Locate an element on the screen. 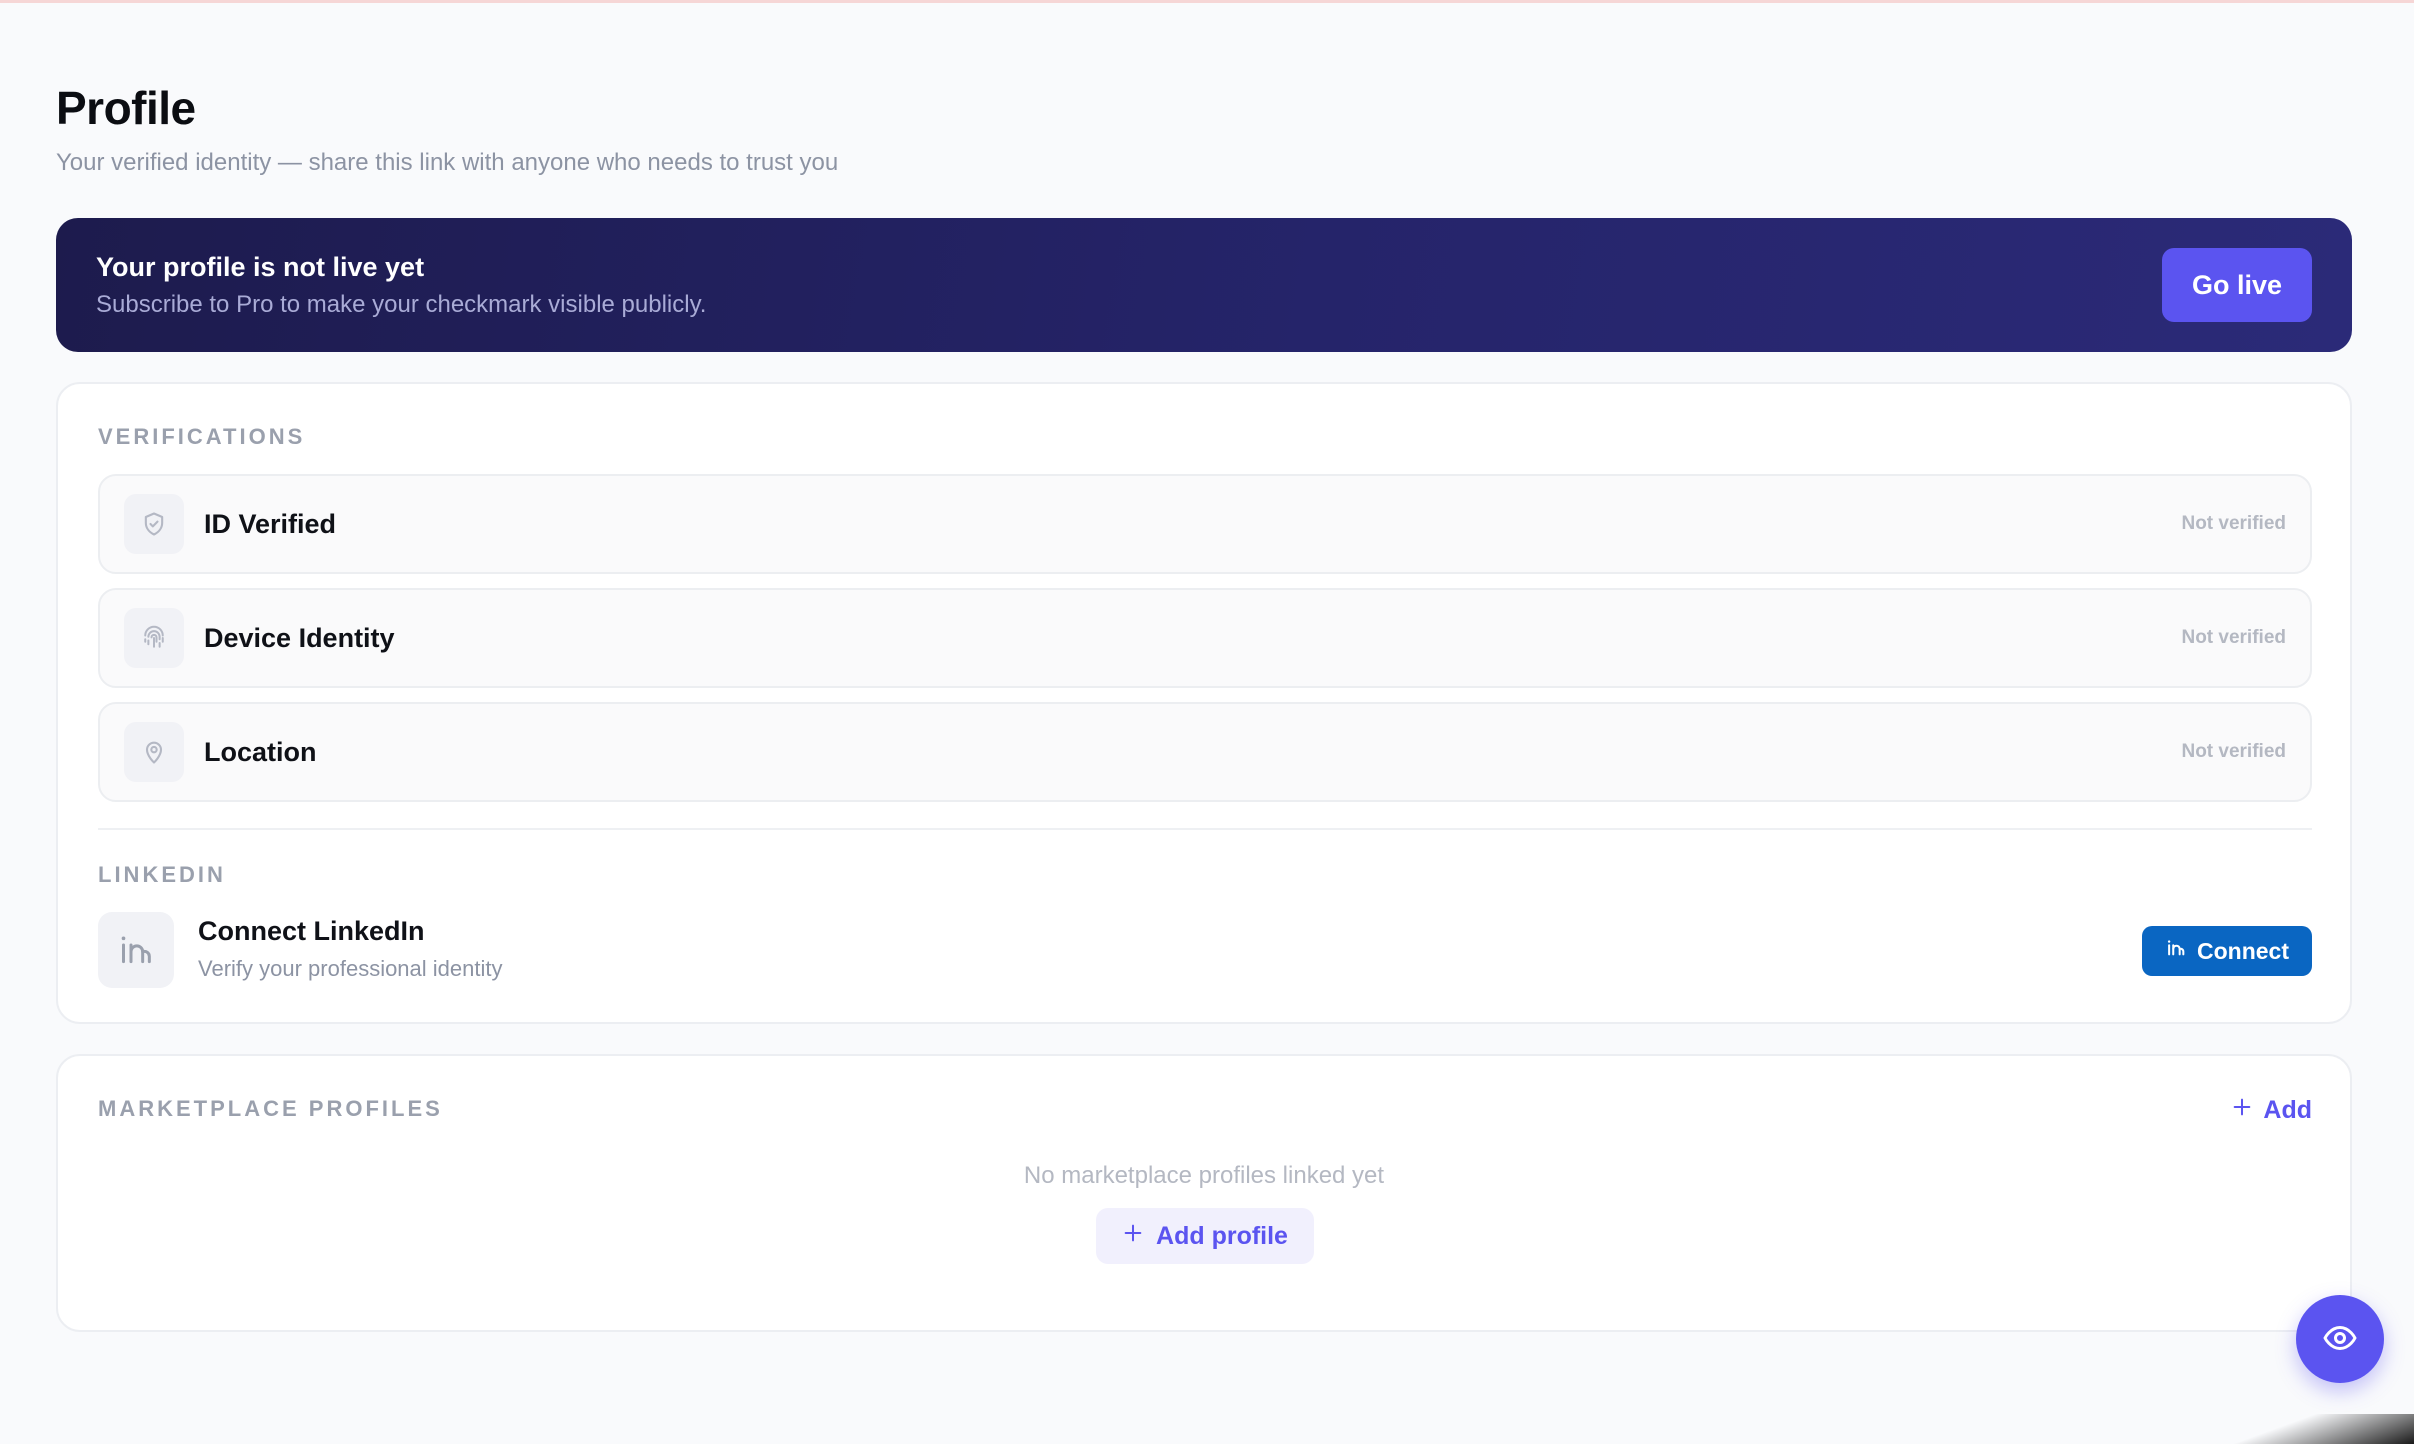  shield-check-icon is located at coordinates (154, 524).